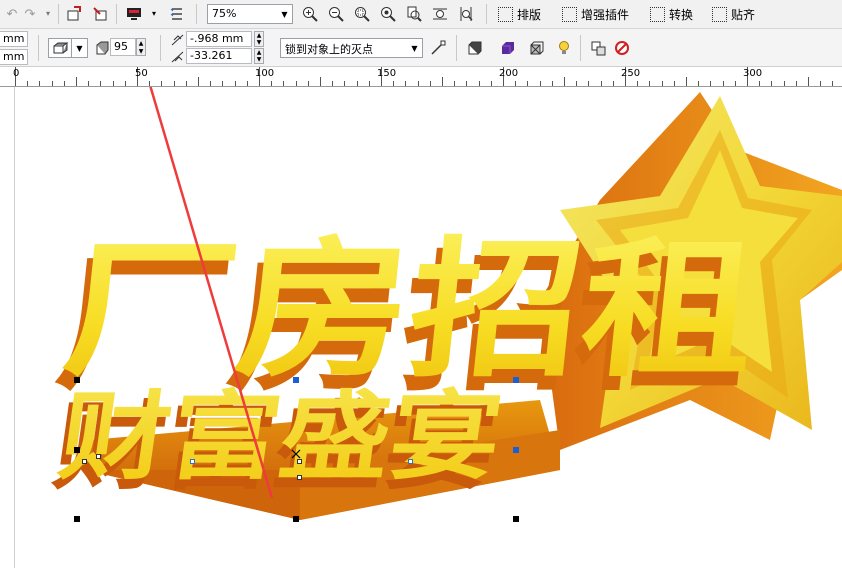 The width and height of the screenshot is (842, 568). I want to click on launcher-dropdown-icon: ▾, so click(154, 14).